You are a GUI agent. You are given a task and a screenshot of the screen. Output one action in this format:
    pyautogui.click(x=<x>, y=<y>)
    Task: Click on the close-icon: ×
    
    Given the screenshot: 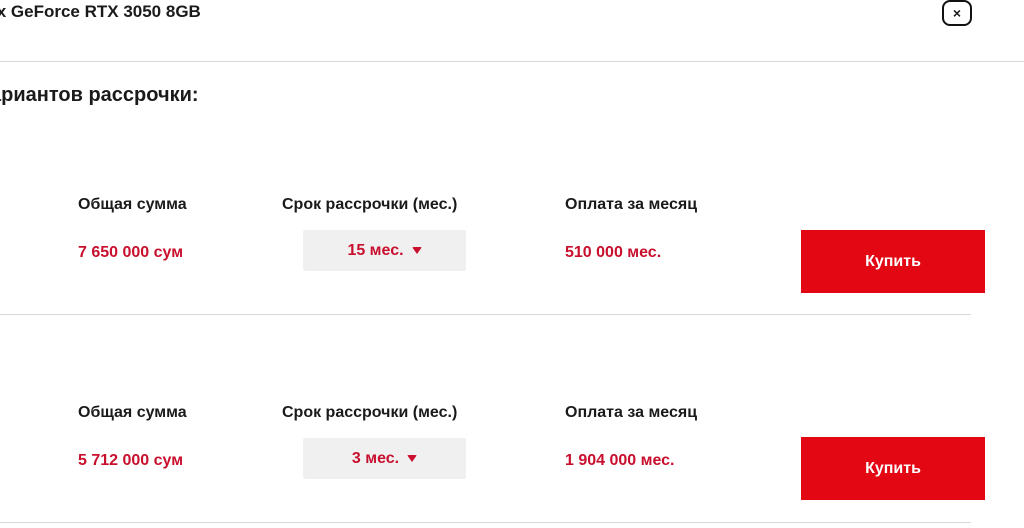 What is the action you would take?
    pyautogui.click(x=957, y=13)
    